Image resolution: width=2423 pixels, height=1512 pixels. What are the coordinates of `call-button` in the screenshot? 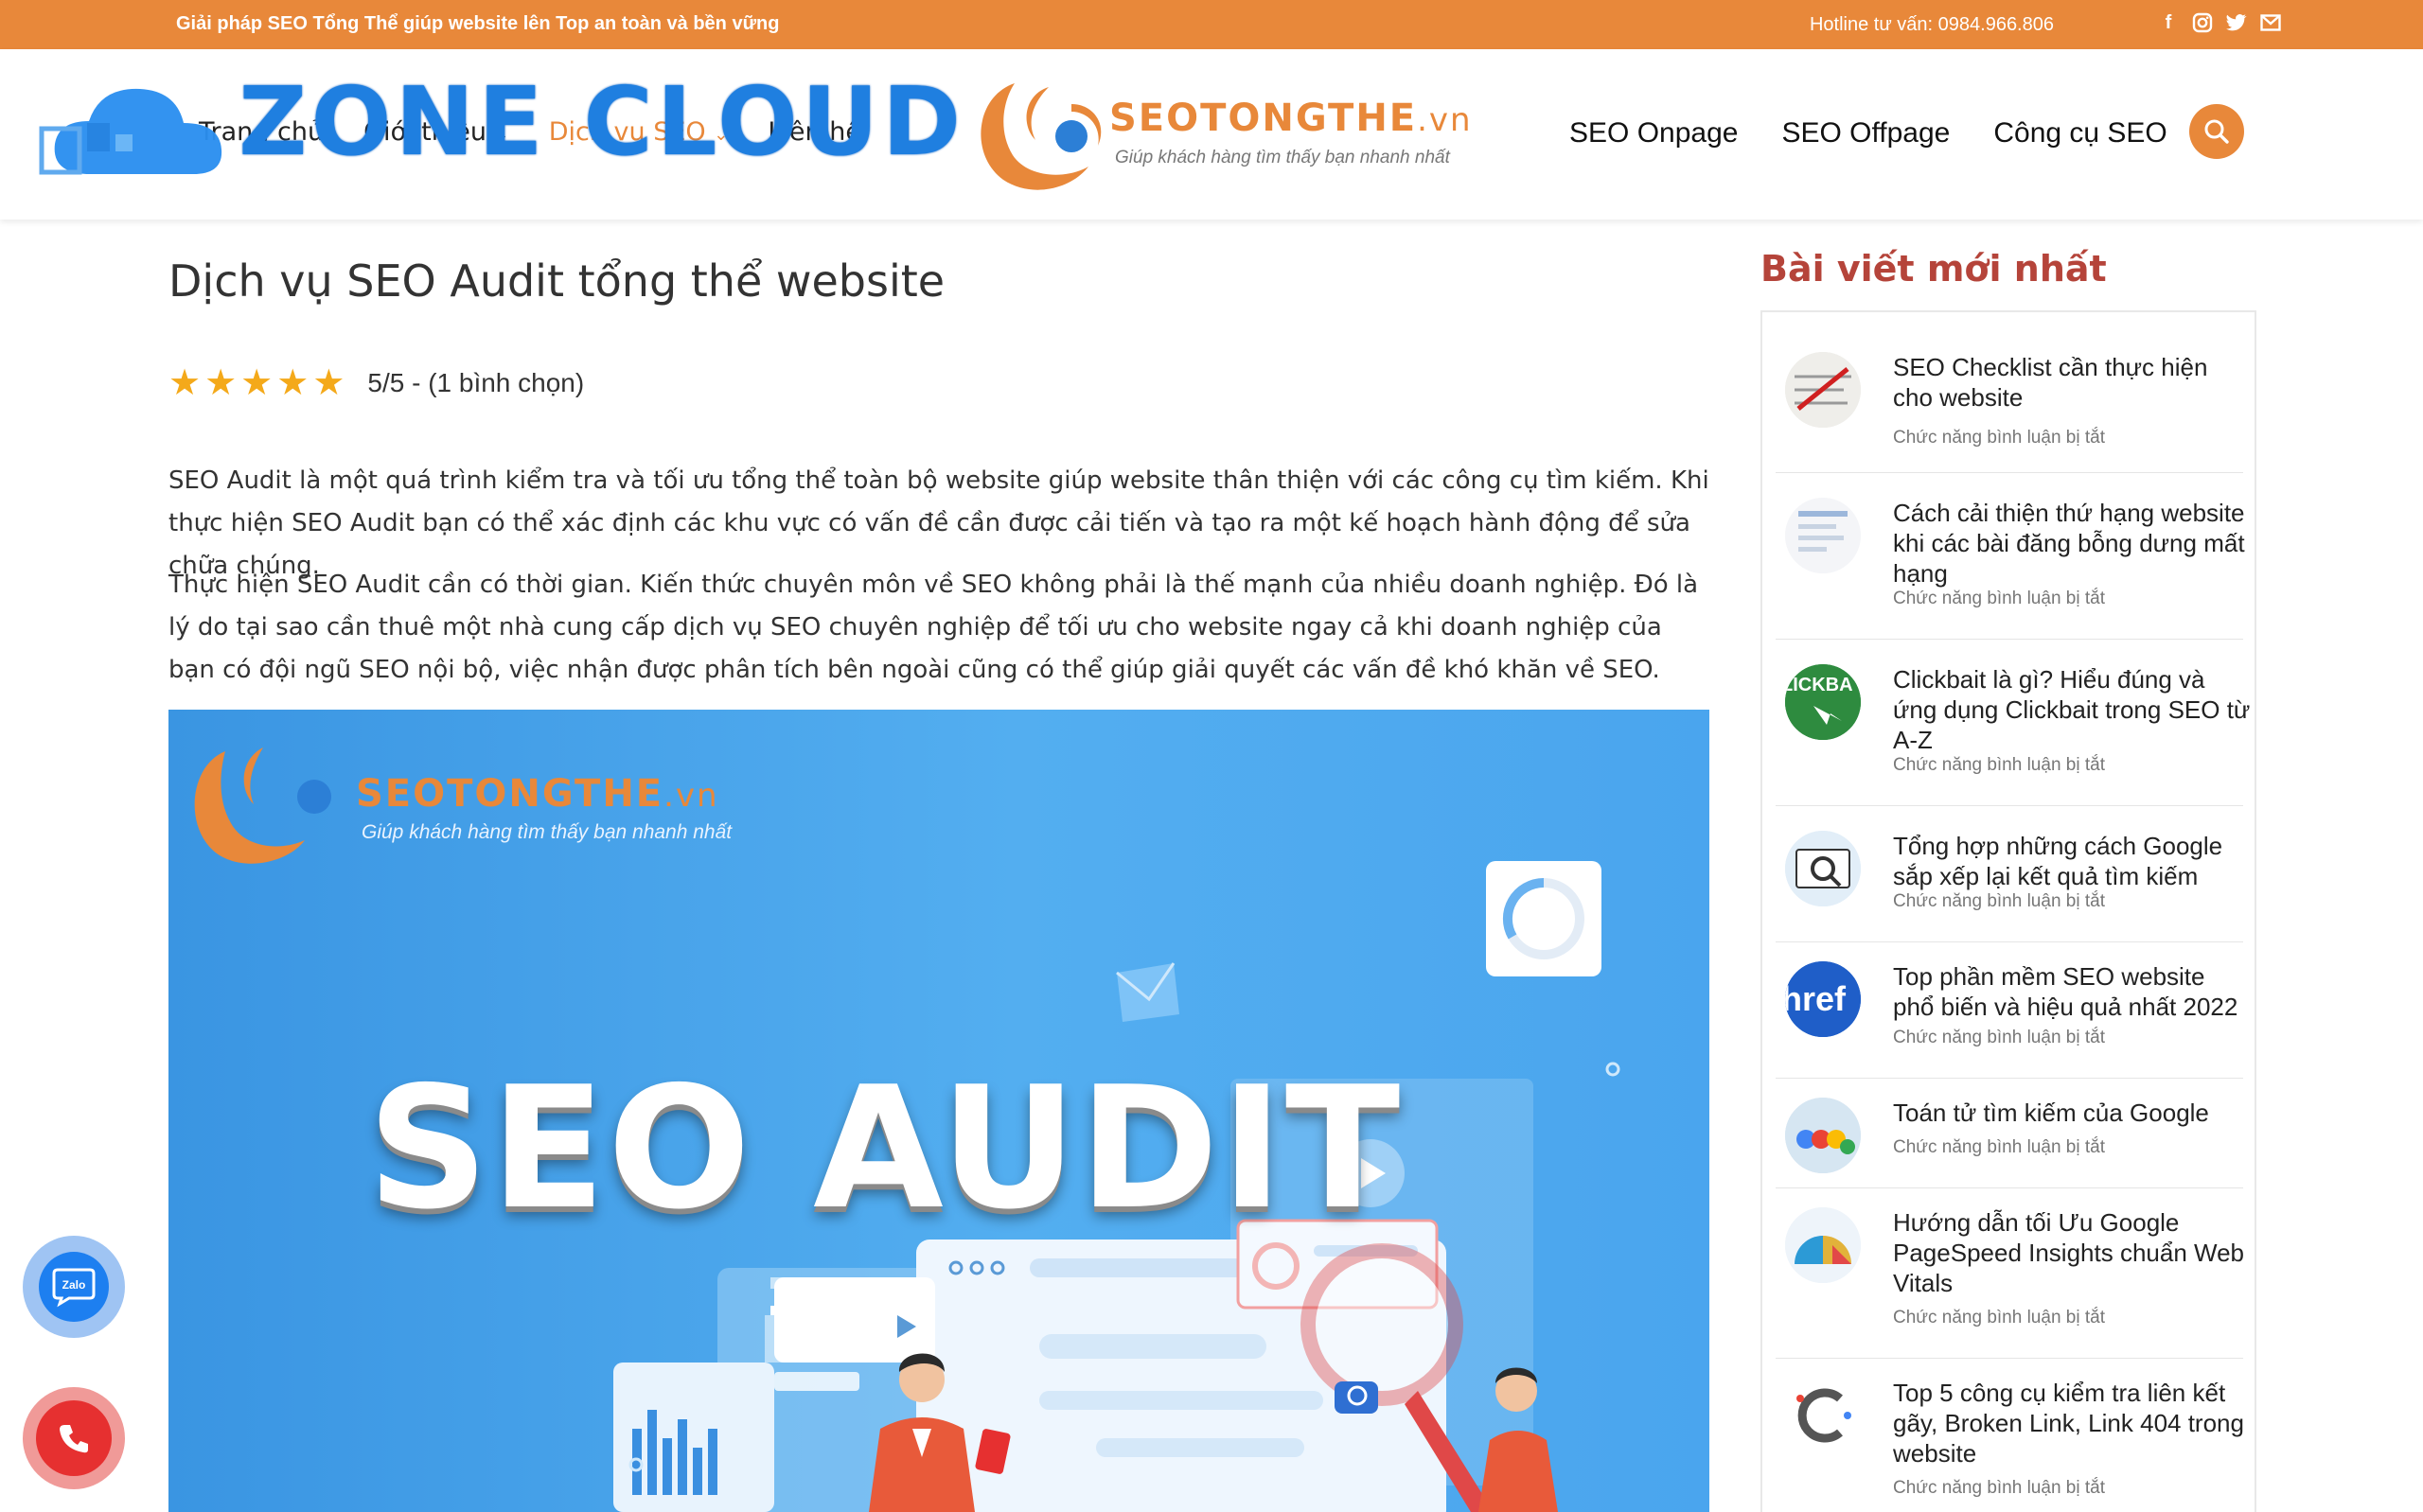 It's located at (74, 1438).